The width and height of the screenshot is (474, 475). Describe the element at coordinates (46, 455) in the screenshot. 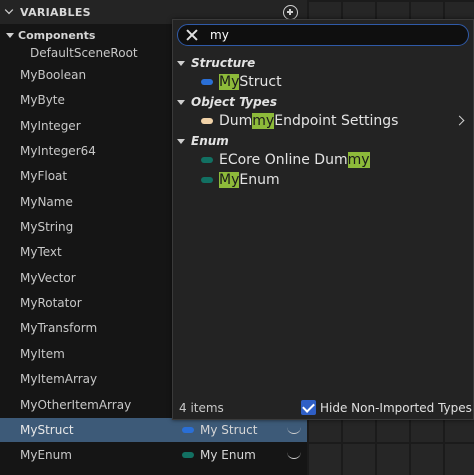

I see `variable-name: MyEnum` at that location.